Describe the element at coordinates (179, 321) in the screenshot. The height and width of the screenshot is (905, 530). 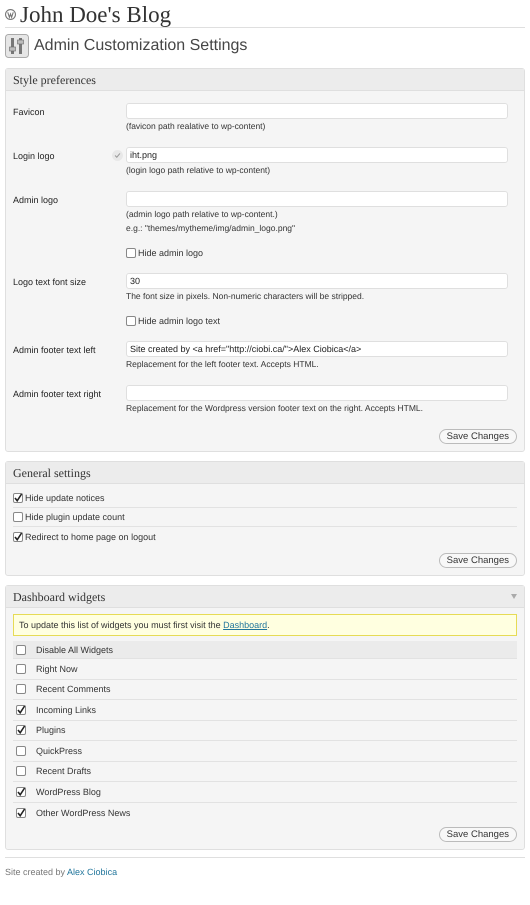
I see `checkbox-label: Hide admin logo text` at that location.